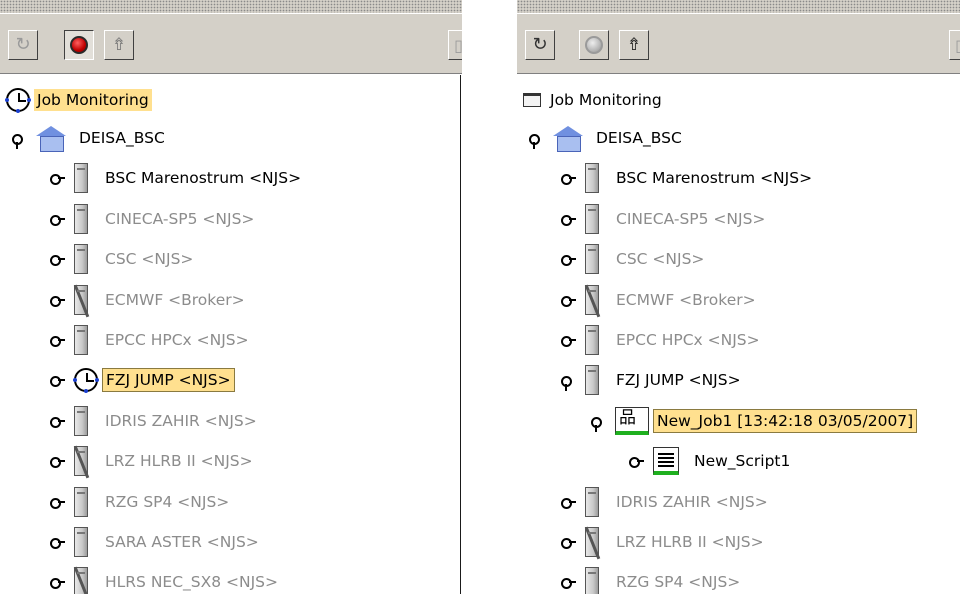 The image size is (960, 594). I want to click on tree-node-label: EPCC HPCx <NJS>, so click(688, 340).